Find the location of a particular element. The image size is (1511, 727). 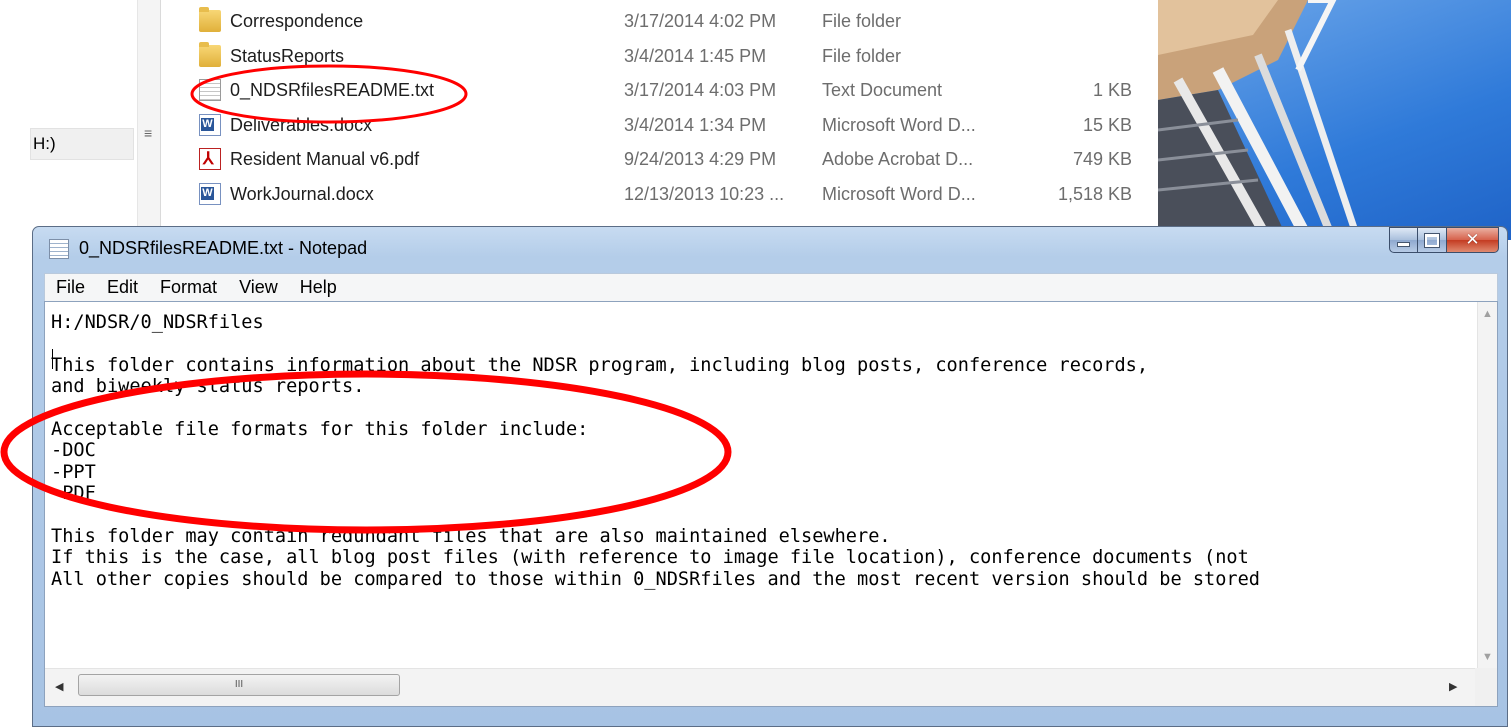

file-date: 3/4/2014 1:34 PM is located at coordinates (695, 125).